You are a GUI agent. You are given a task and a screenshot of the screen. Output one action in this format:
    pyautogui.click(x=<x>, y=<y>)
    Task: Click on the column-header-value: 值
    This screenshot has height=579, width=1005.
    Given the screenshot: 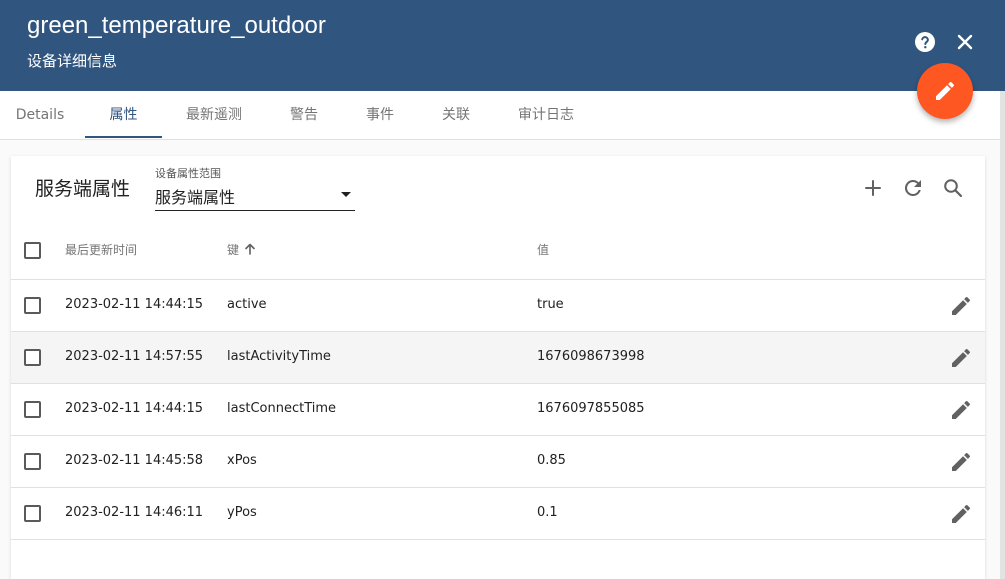 What is the action you would take?
    pyautogui.click(x=543, y=250)
    